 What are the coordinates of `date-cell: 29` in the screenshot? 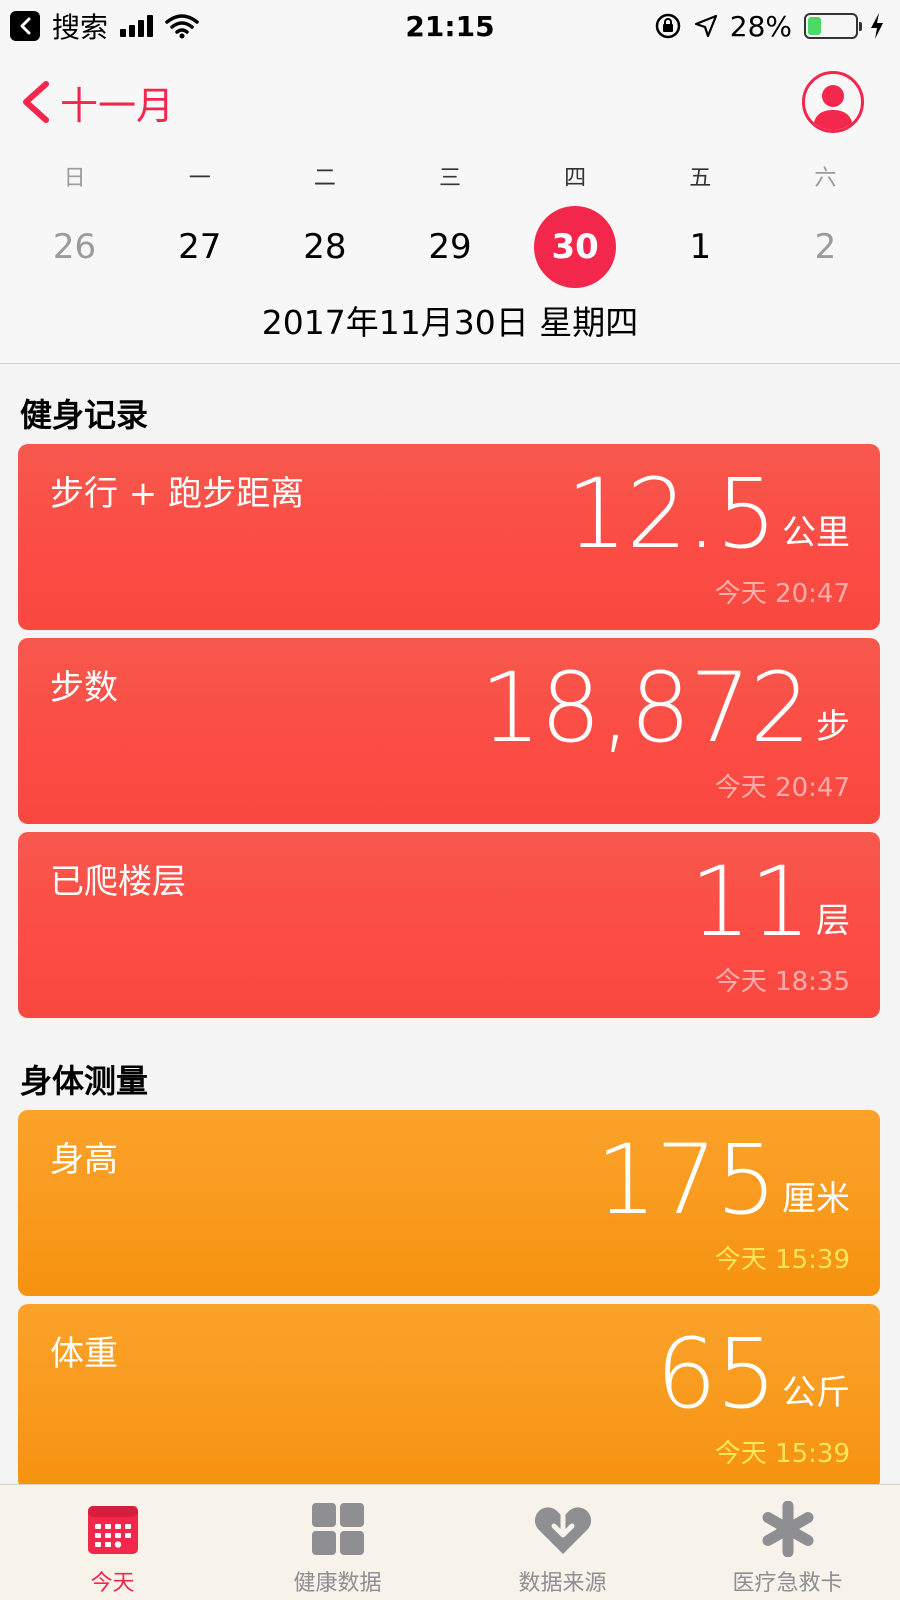 It's located at (450, 247).